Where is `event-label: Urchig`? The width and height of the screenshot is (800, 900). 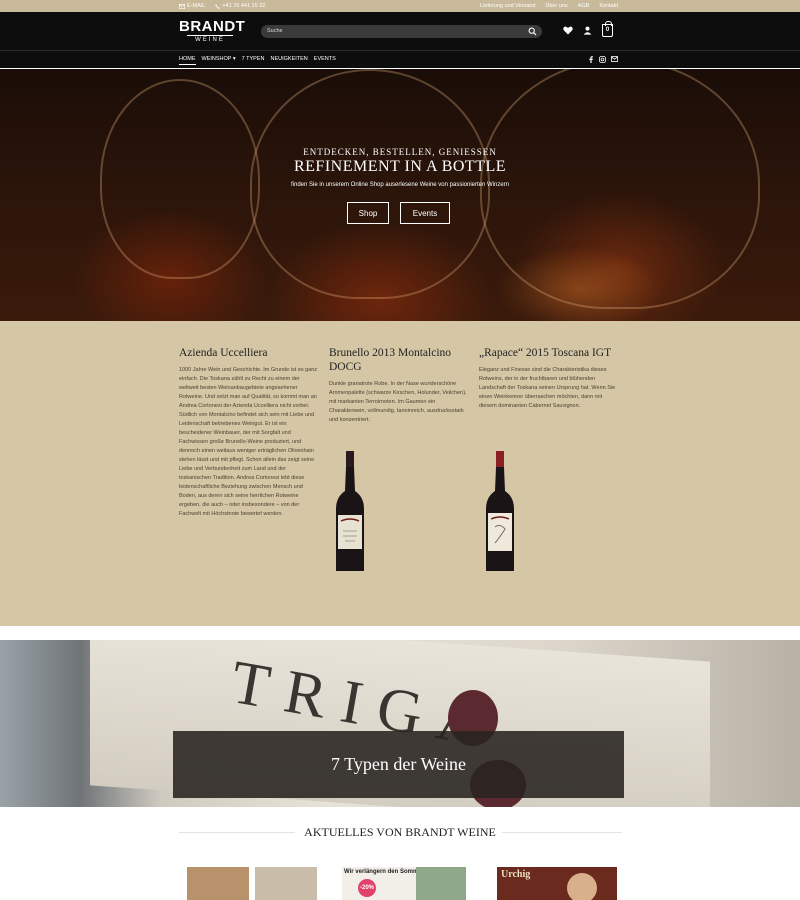 event-label: Urchig is located at coordinates (516, 874).